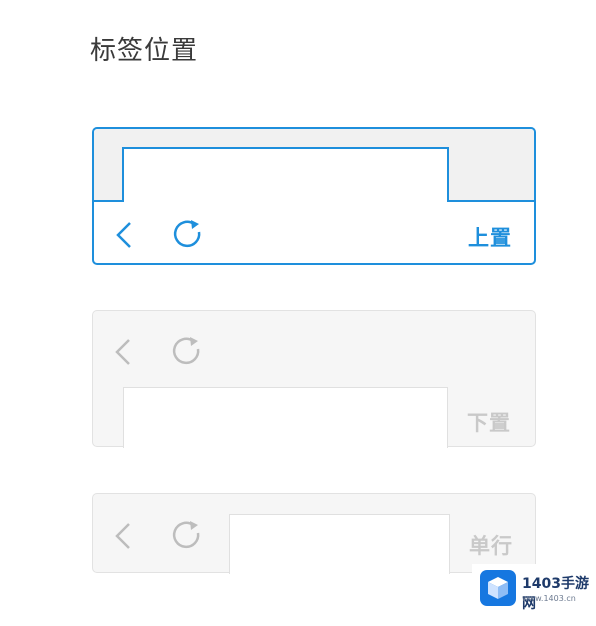 This screenshot has width=596, height=626. Describe the element at coordinates (498, 588) in the screenshot. I see `box-logo-icon` at that location.